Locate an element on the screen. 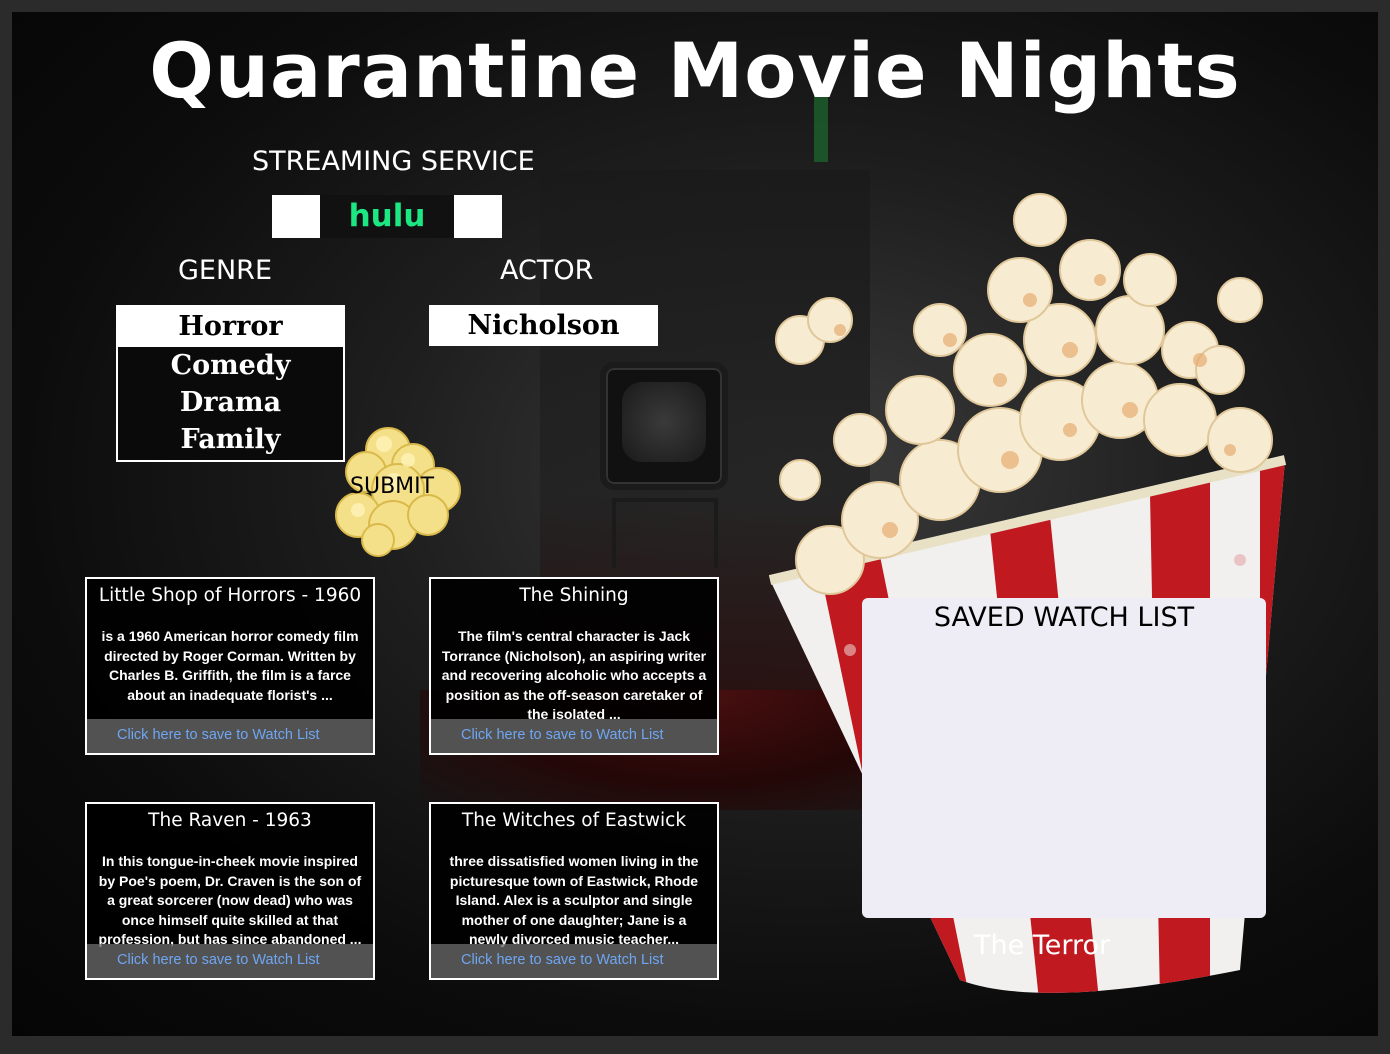 The image size is (1390, 1054). retro-tv-decoration is located at coordinates (664, 426).